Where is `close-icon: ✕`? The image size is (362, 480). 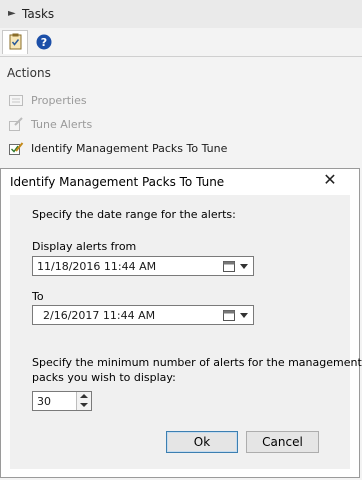 close-icon: ✕ is located at coordinates (330, 180).